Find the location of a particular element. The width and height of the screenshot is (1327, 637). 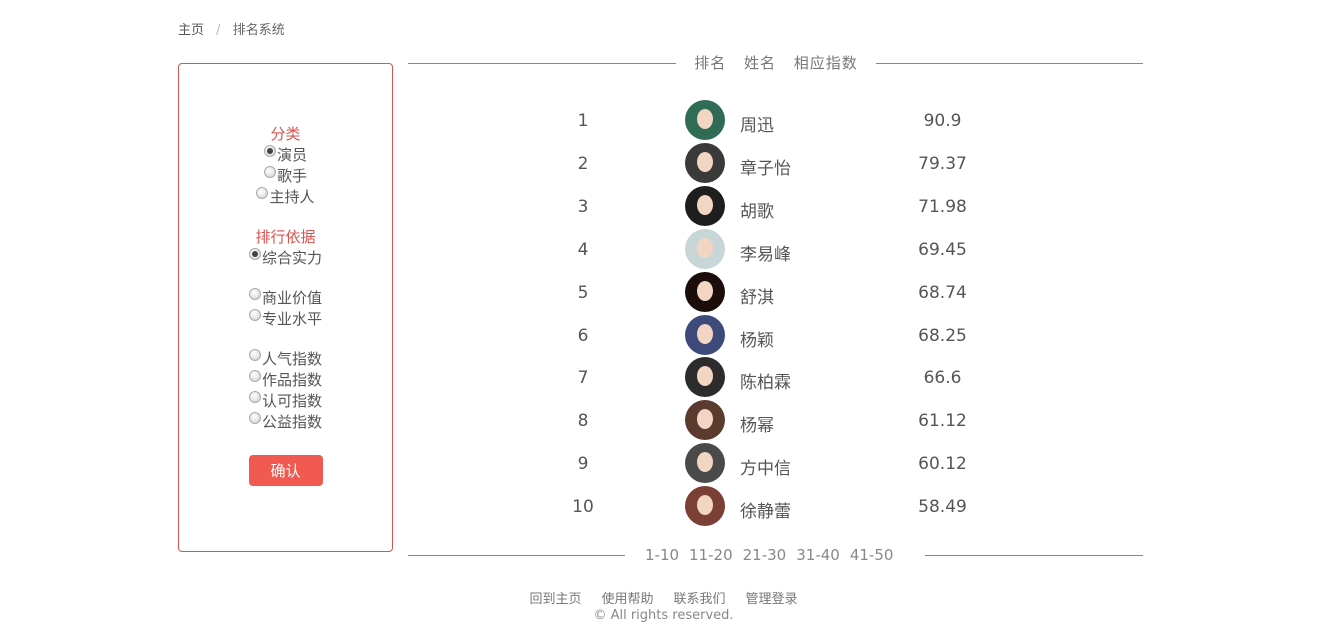

person-name: 李易峰 is located at coordinates (765, 252).